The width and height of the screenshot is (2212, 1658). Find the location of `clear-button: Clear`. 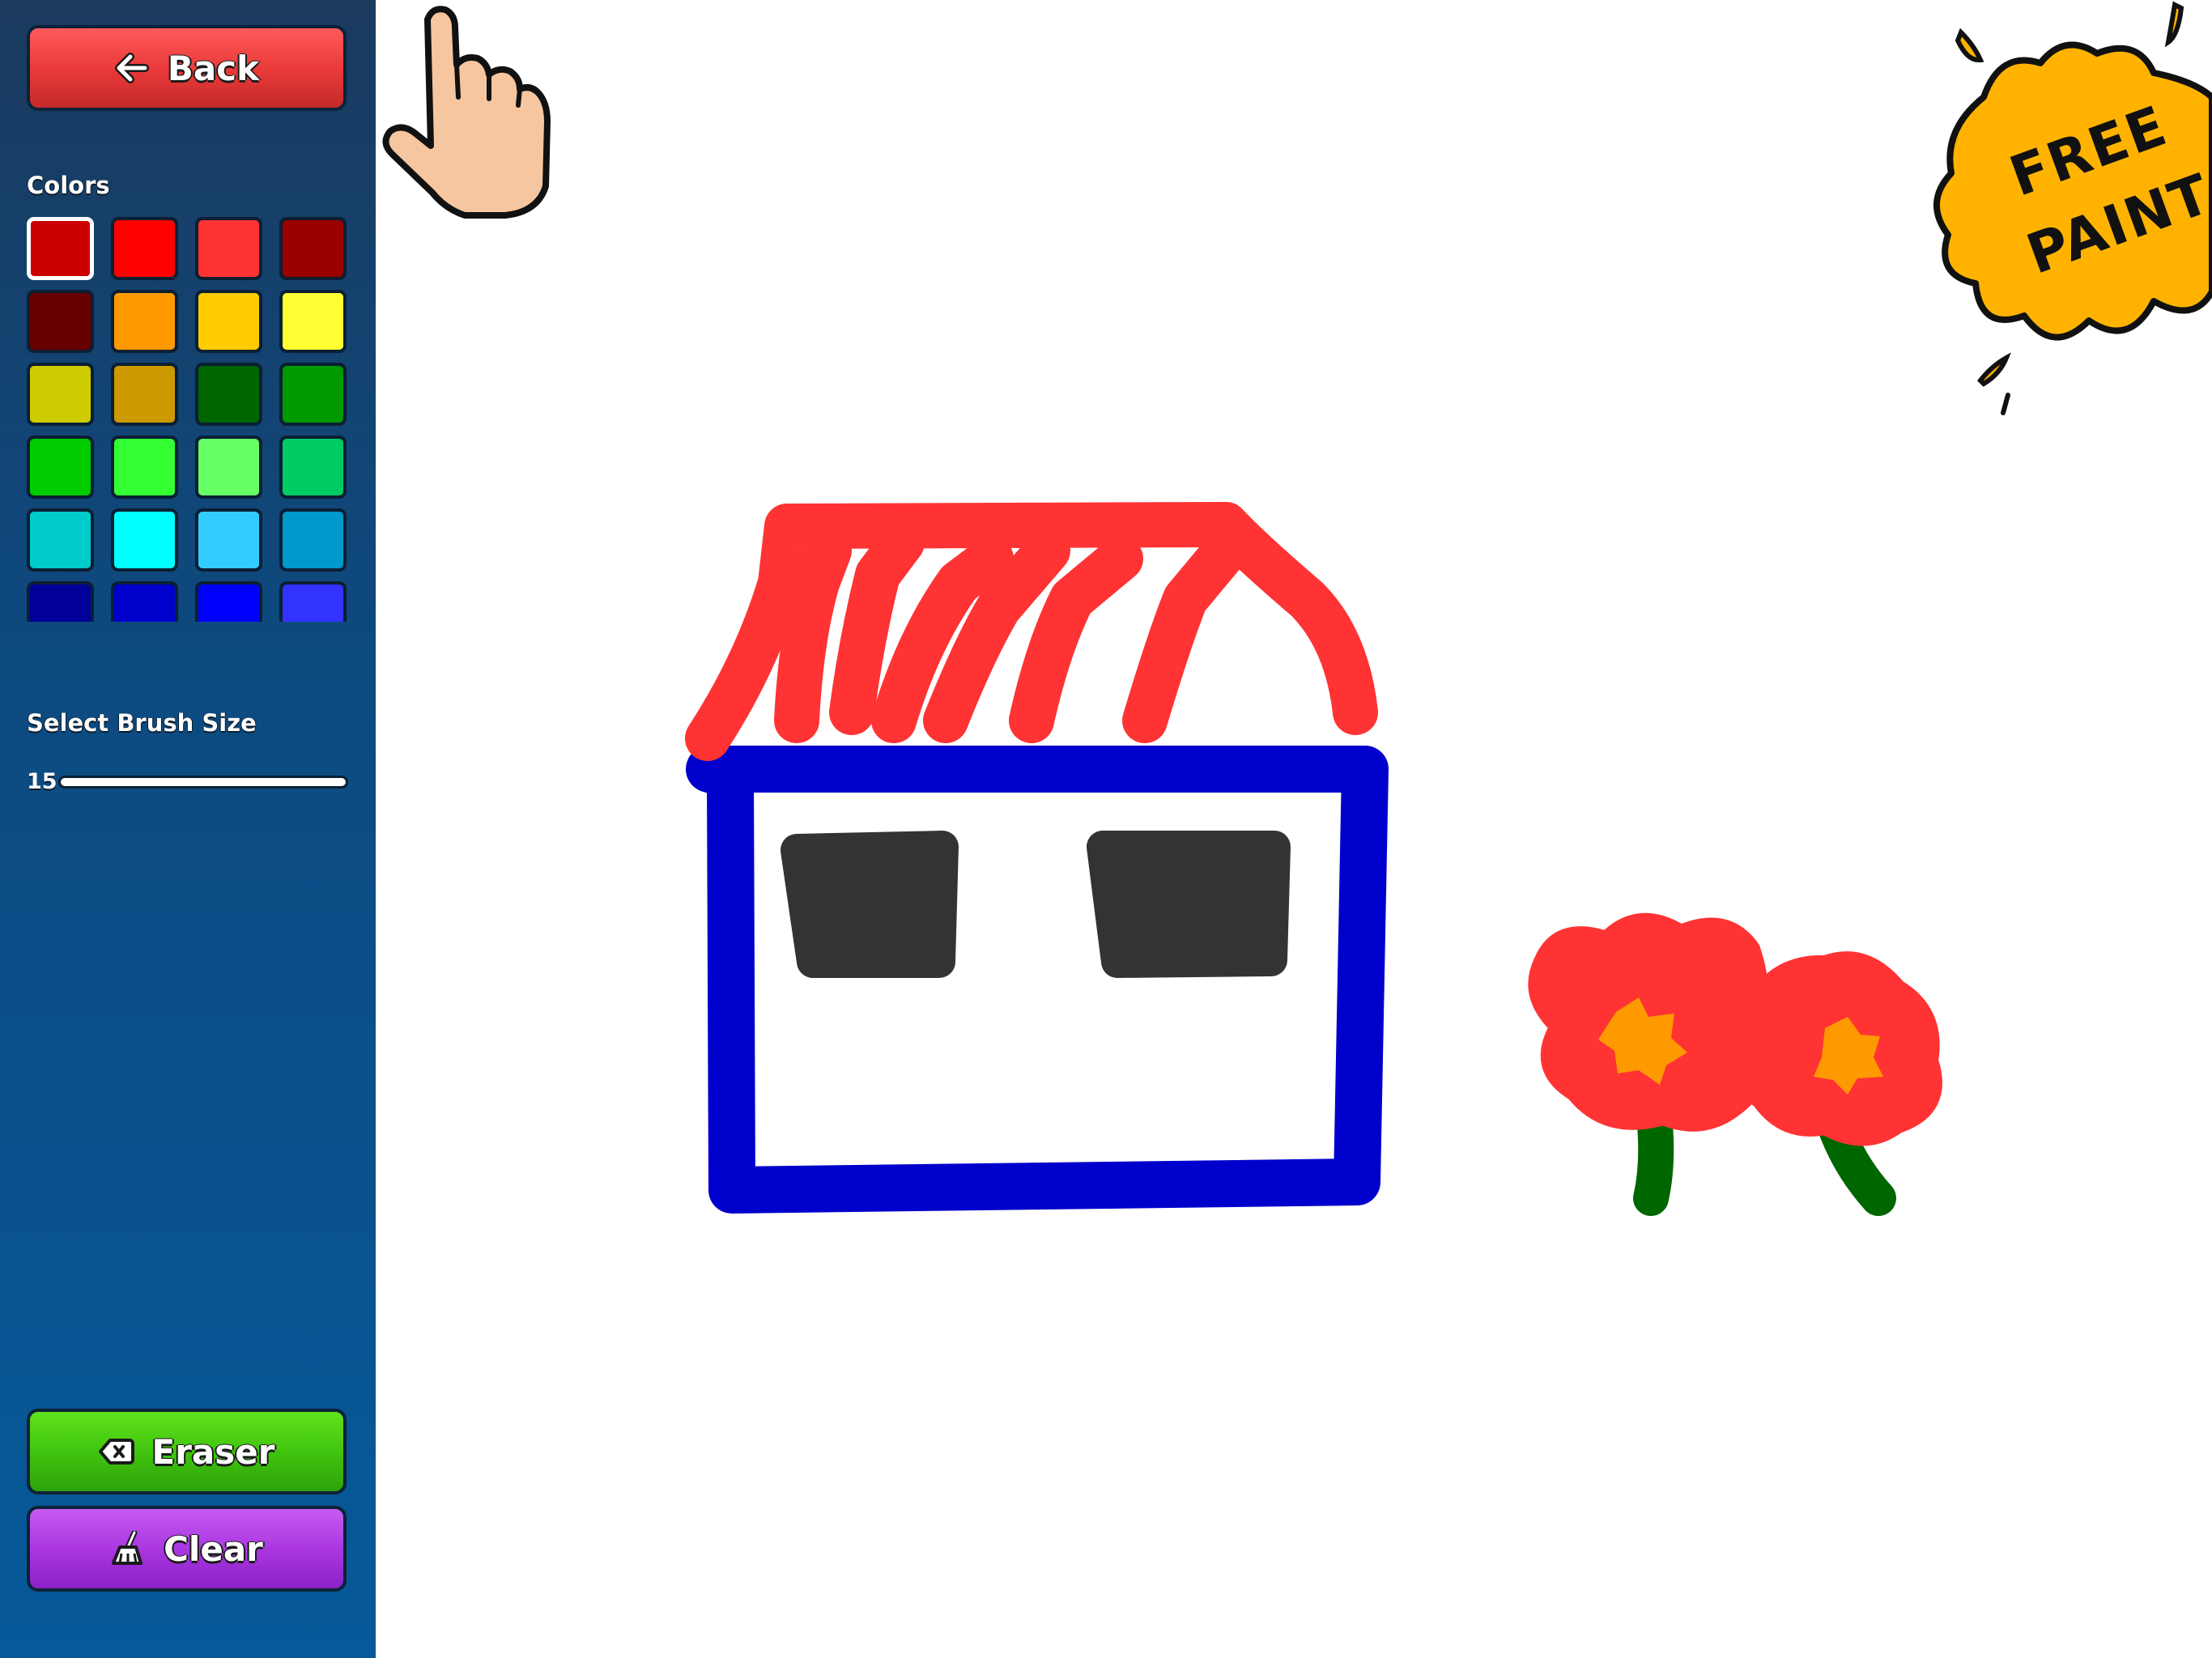

clear-button: Clear is located at coordinates (187, 1549).